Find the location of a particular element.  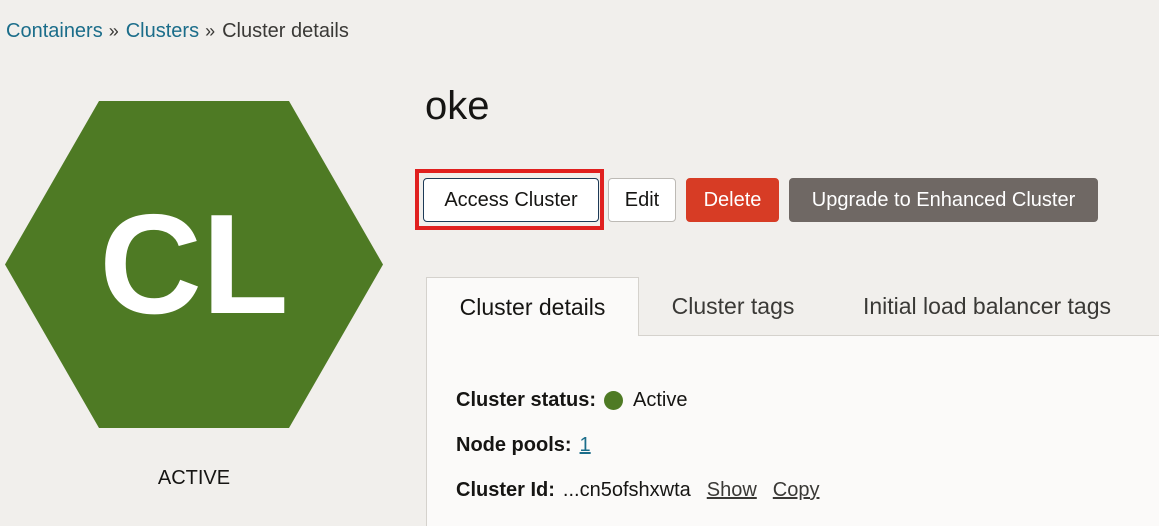

breadcrumb-clusters-link: Clusters is located at coordinates (162, 31).